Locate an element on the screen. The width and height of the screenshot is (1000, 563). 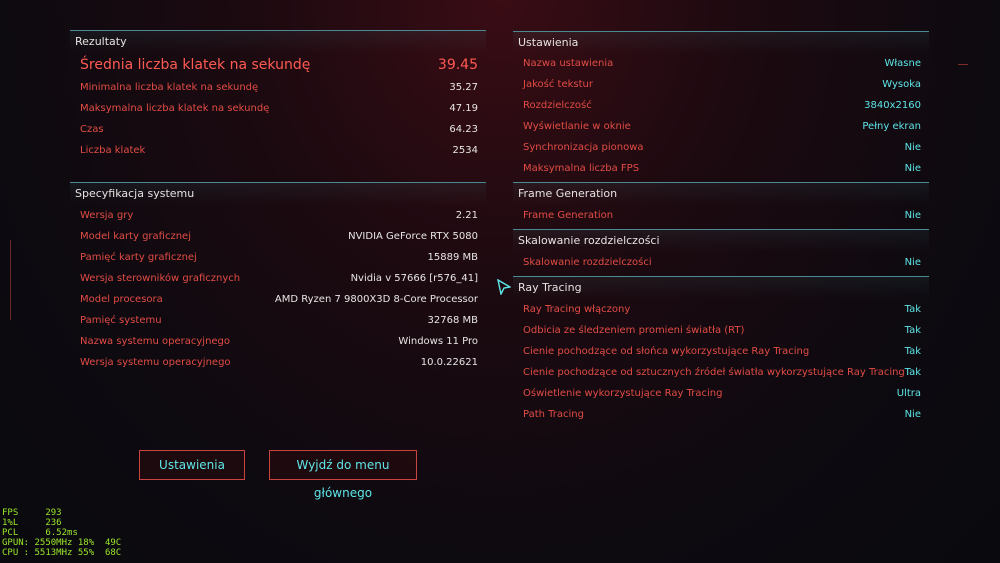
scaling-row: Skalowanie rozdzielczości Nie is located at coordinates (721, 262).